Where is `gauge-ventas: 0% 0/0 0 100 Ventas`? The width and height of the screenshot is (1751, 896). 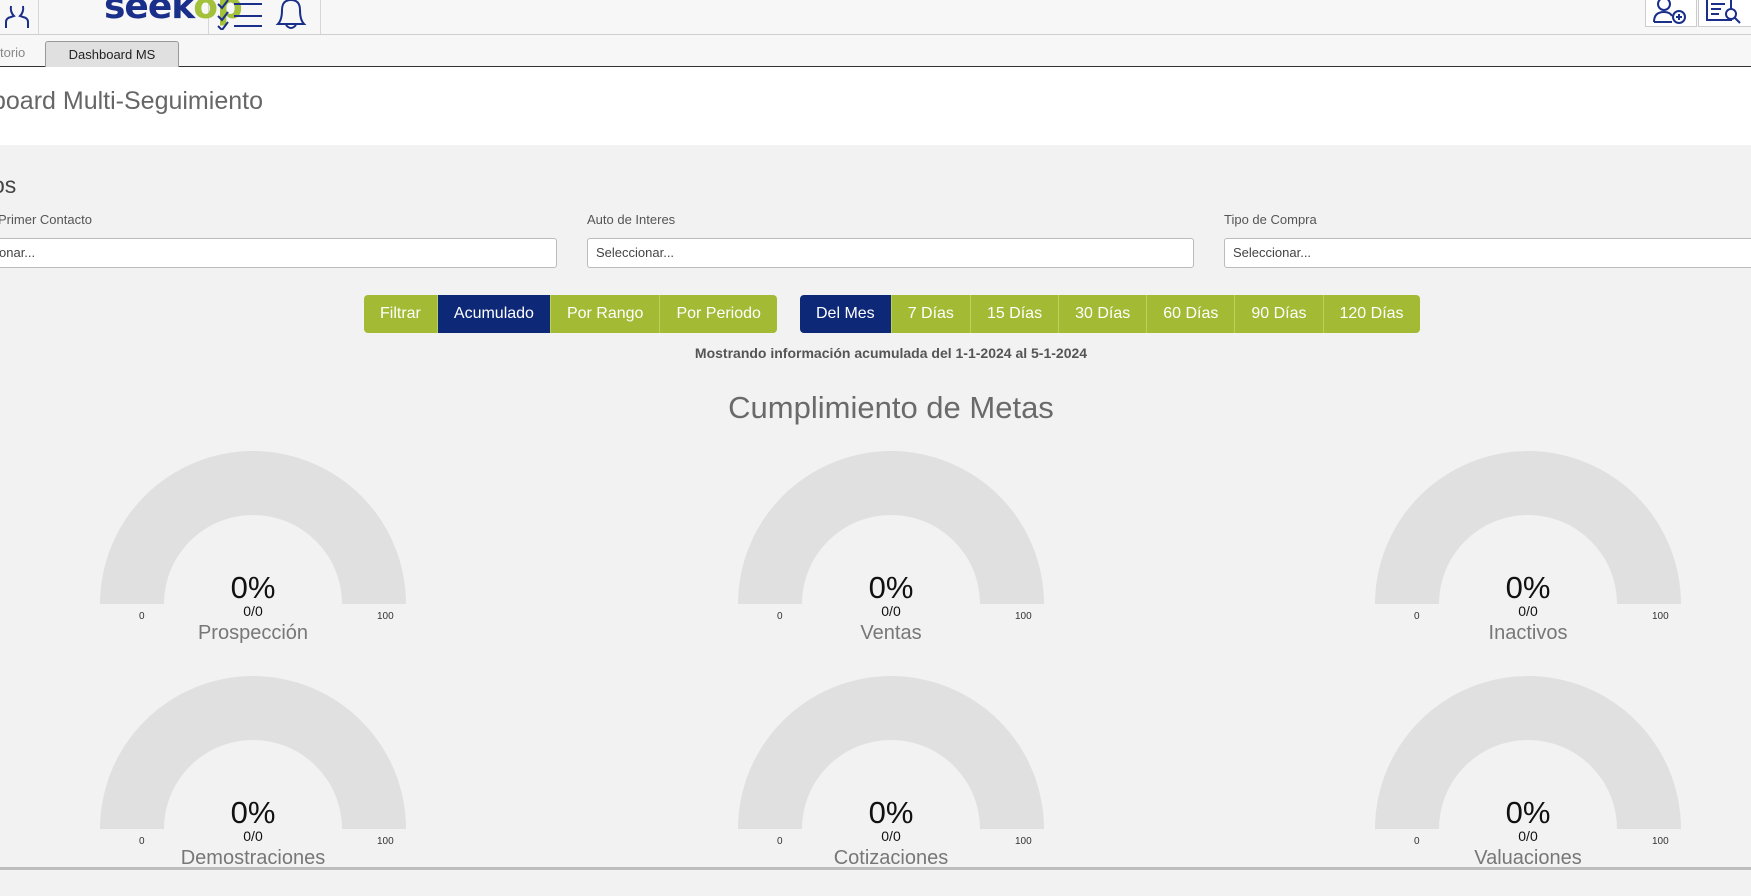
gauge-ventas: 0% 0/0 0 100 Ventas is located at coordinates (891, 561).